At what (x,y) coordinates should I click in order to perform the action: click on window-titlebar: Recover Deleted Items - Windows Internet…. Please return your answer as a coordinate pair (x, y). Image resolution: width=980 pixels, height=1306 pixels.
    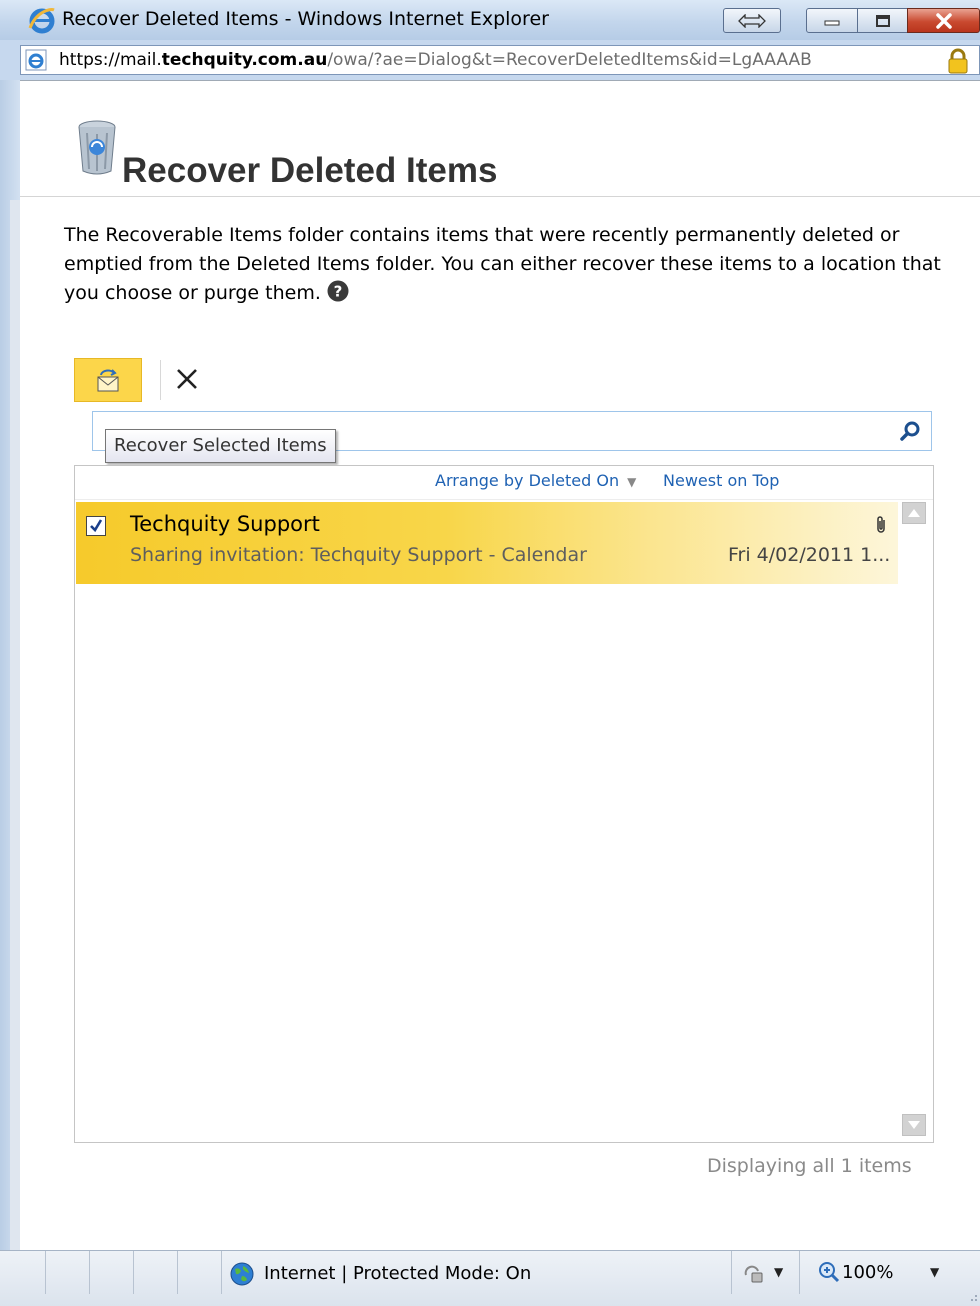
    Looking at the image, I should click on (490, 20).